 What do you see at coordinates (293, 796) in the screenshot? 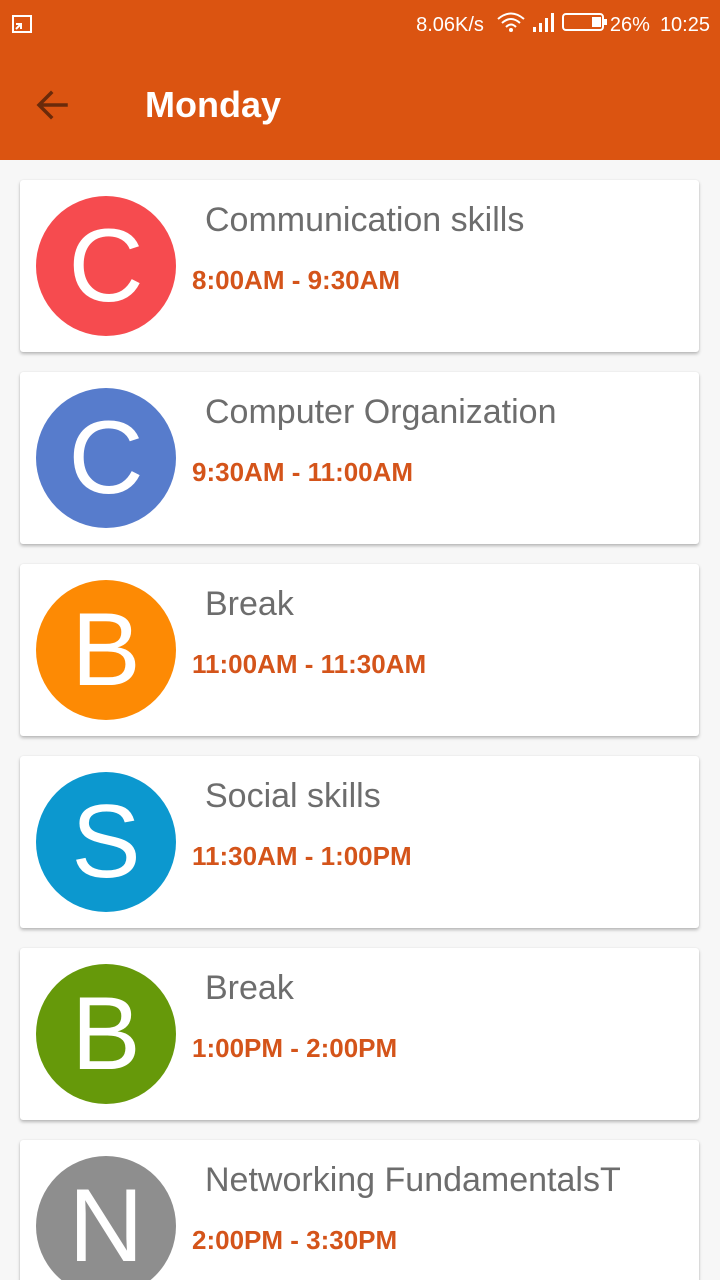
I see `subject-name: Social skills` at bounding box center [293, 796].